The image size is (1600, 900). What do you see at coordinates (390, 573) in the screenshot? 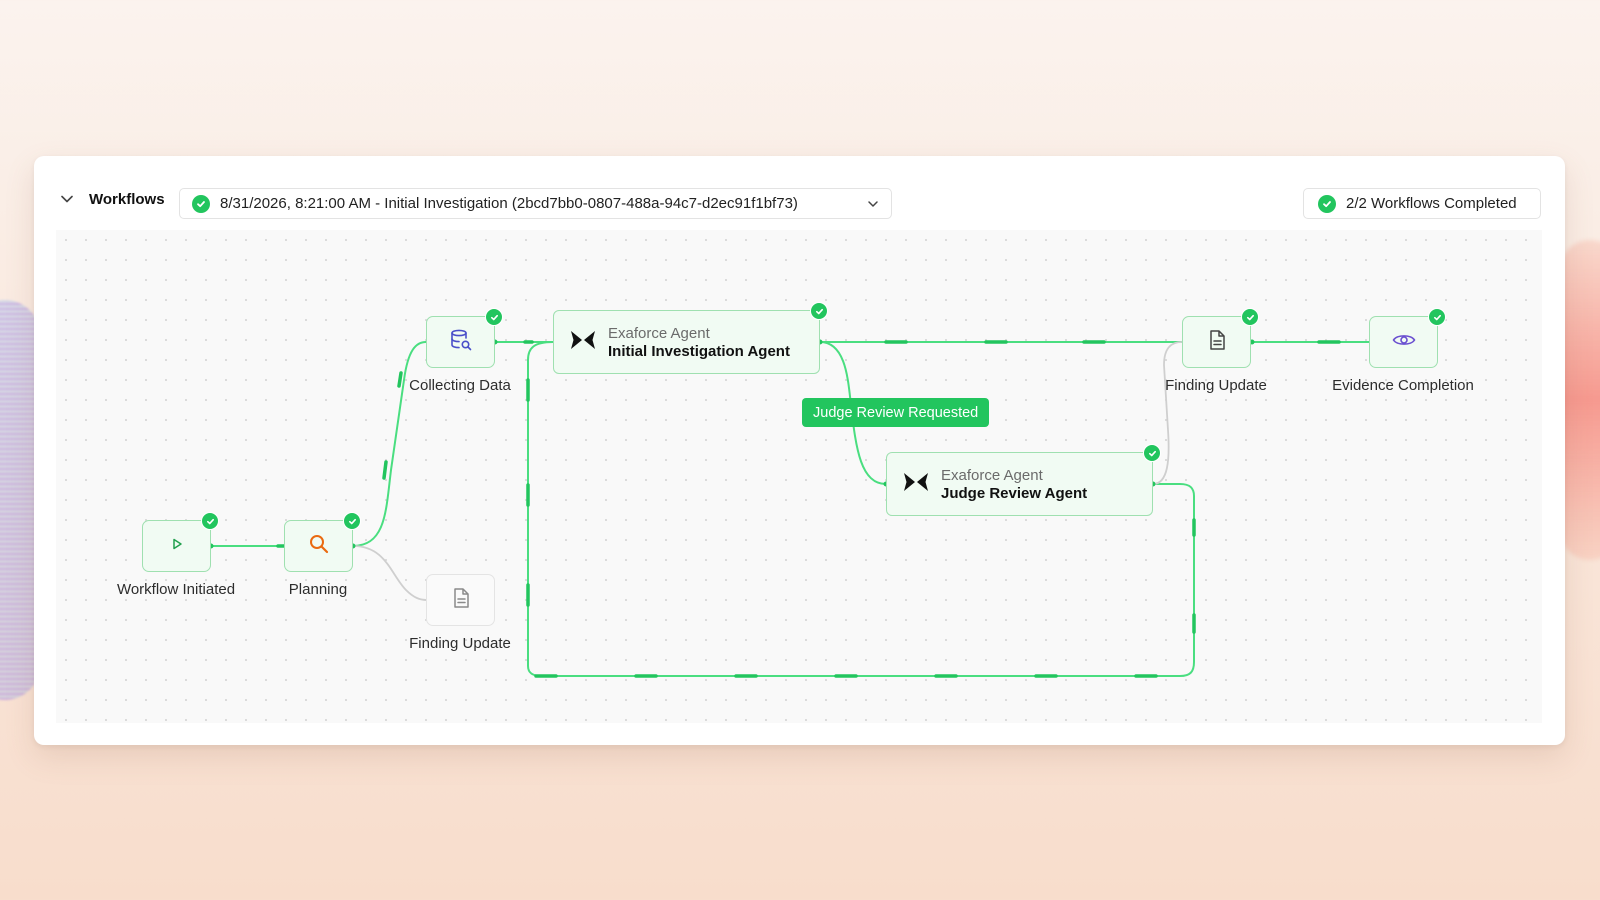
I see `edge-planning-finding-pending` at bounding box center [390, 573].